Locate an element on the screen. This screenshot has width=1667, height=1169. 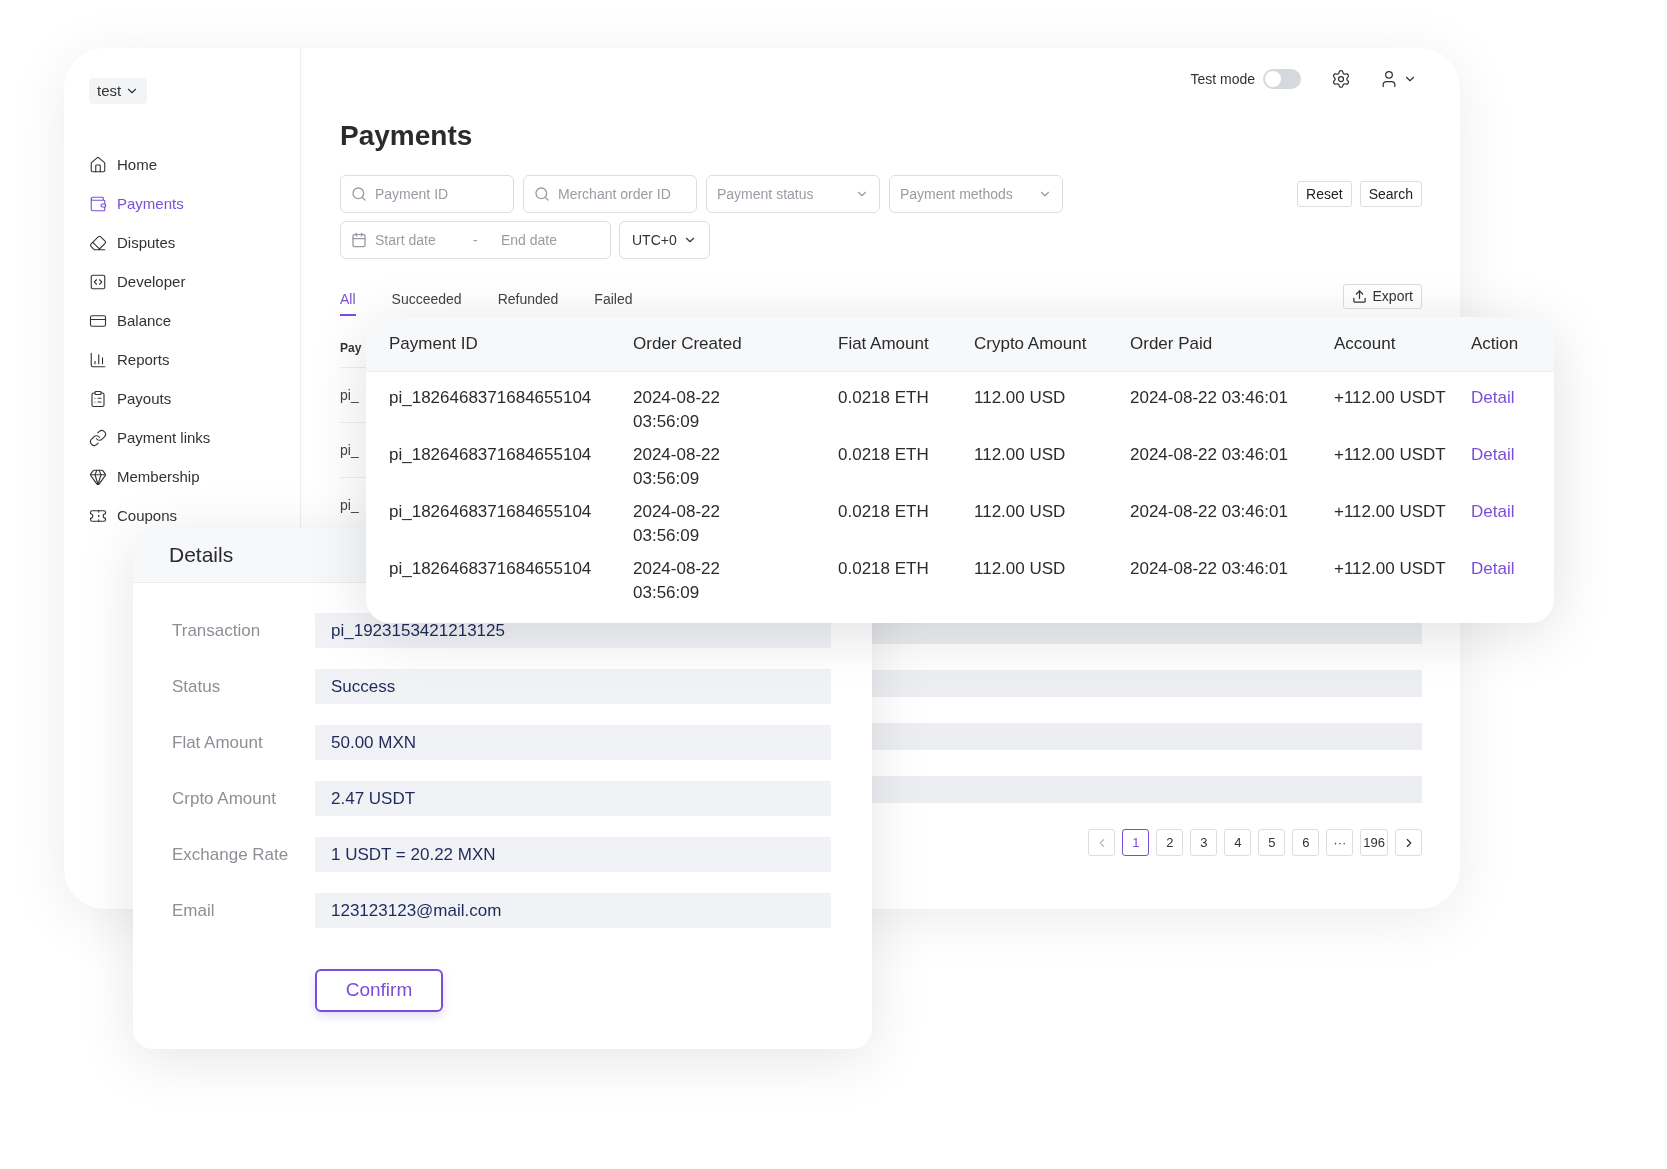
field-label: Email is located at coordinates (194, 910).